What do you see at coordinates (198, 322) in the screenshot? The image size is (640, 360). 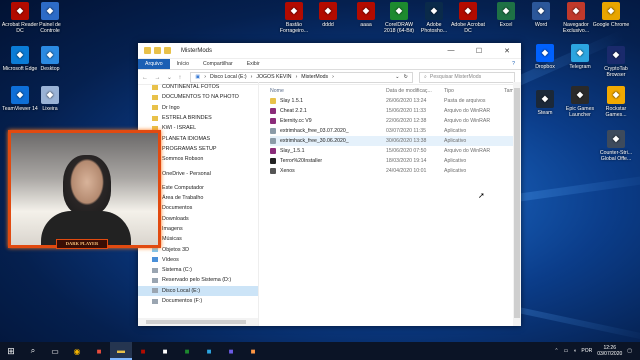 I see `horizontal-scrollbar` at bounding box center [198, 322].